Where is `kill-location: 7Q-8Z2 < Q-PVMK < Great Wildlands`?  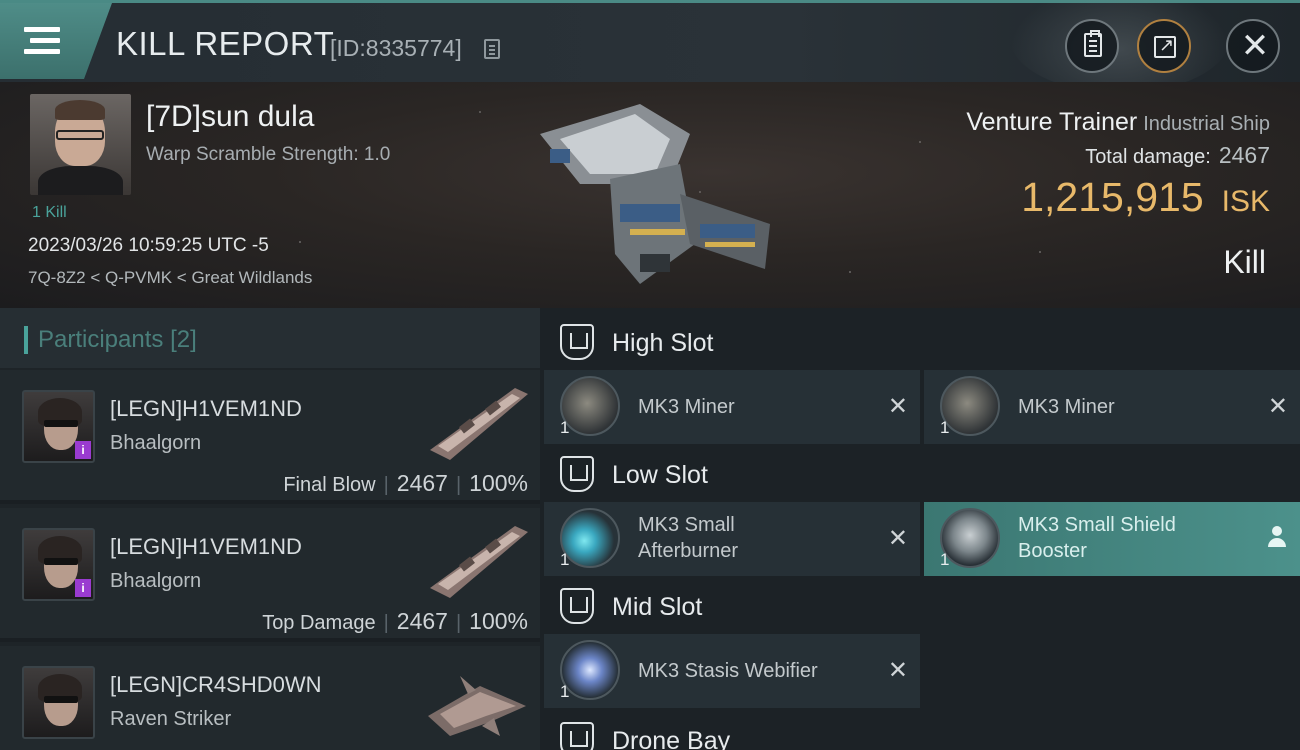 kill-location: 7Q-8Z2 < Q-PVMK < Great Wildlands is located at coordinates (170, 278).